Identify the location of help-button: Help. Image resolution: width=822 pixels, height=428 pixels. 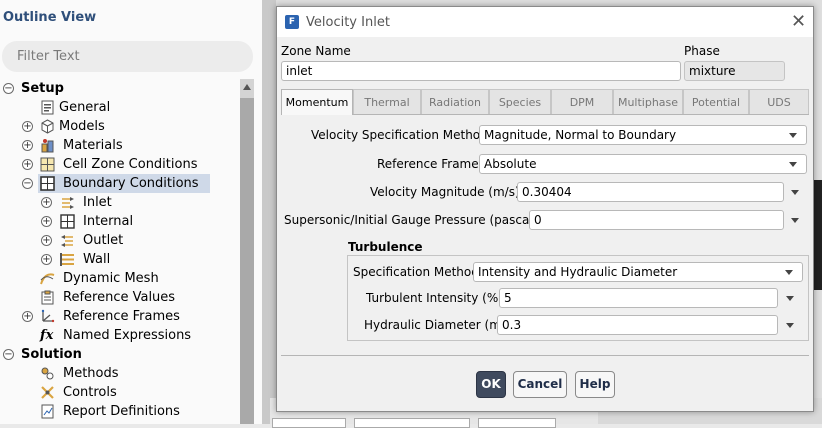
(595, 384).